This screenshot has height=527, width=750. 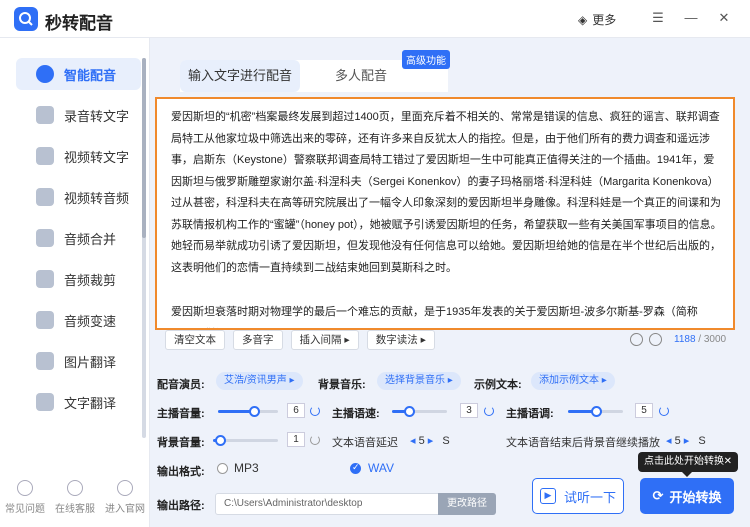 I want to click on sidebar-item-label: 视频转音频, so click(x=97, y=198).